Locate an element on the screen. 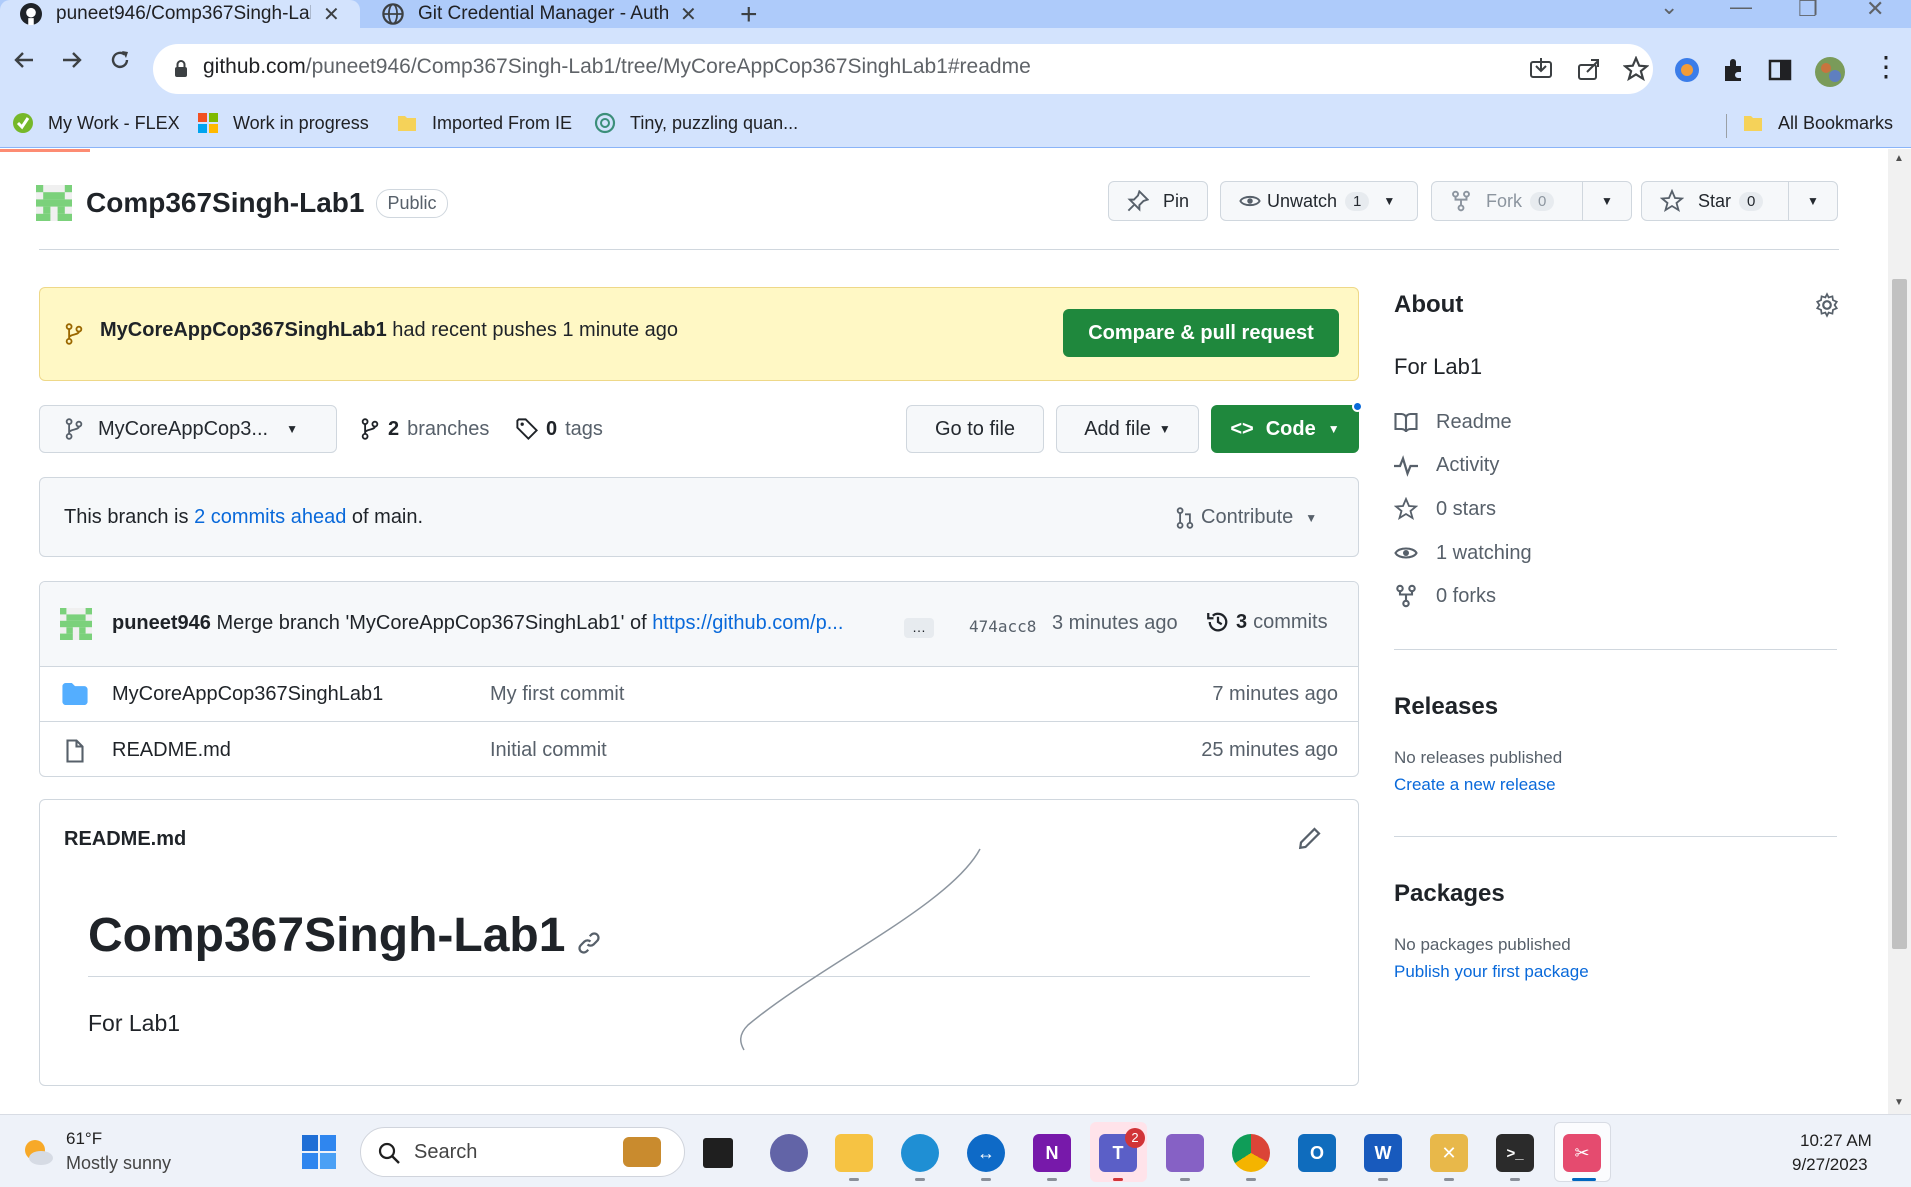 The height and width of the screenshot is (1187, 1911). extension-vpn-icon is located at coordinates (1687, 70).